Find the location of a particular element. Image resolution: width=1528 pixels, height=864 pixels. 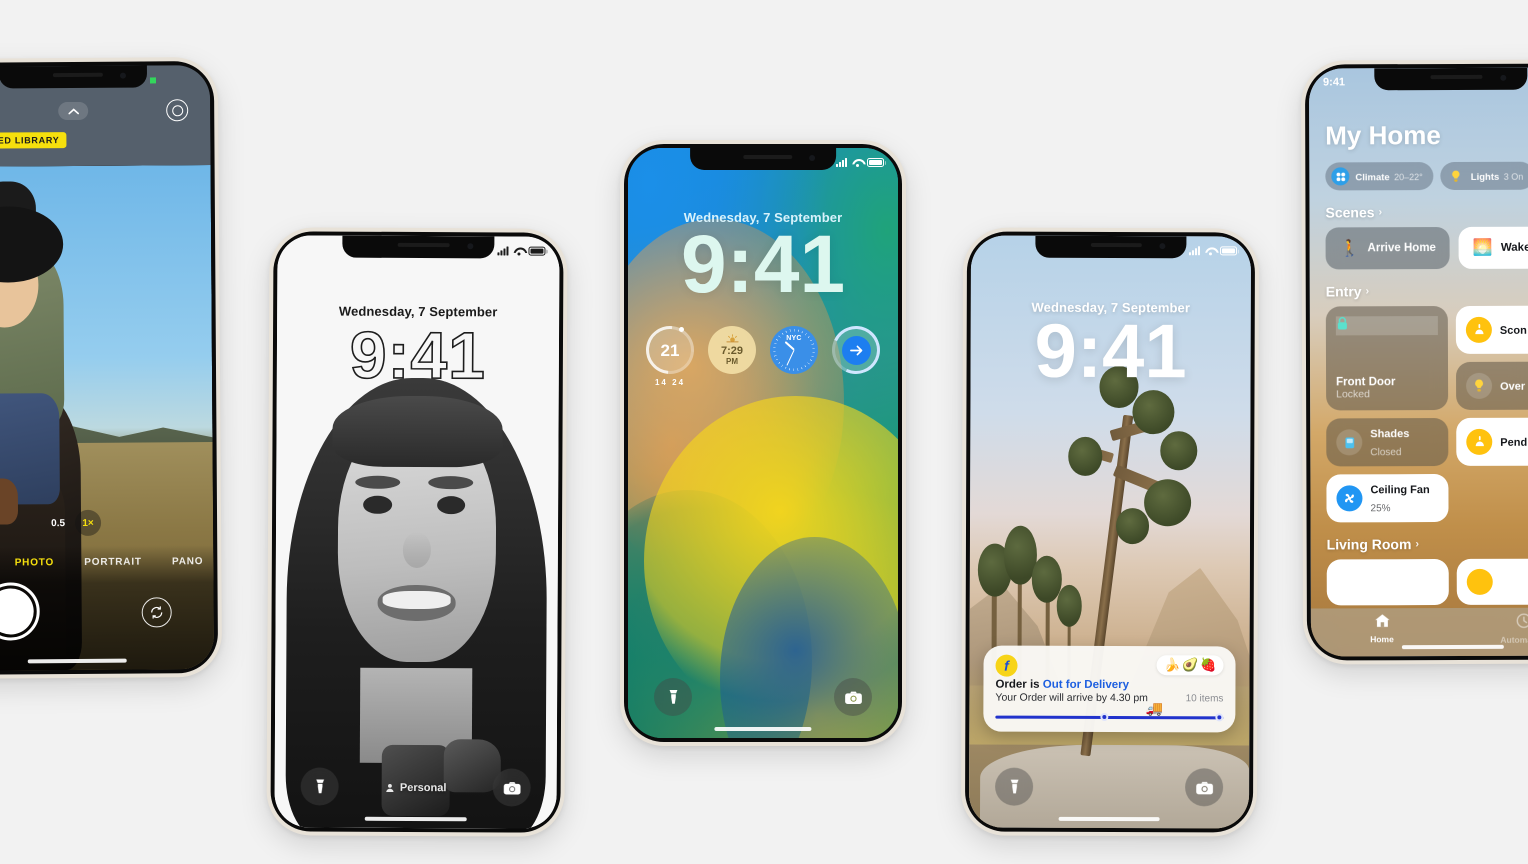

fringe is located at coordinates (417, 431).